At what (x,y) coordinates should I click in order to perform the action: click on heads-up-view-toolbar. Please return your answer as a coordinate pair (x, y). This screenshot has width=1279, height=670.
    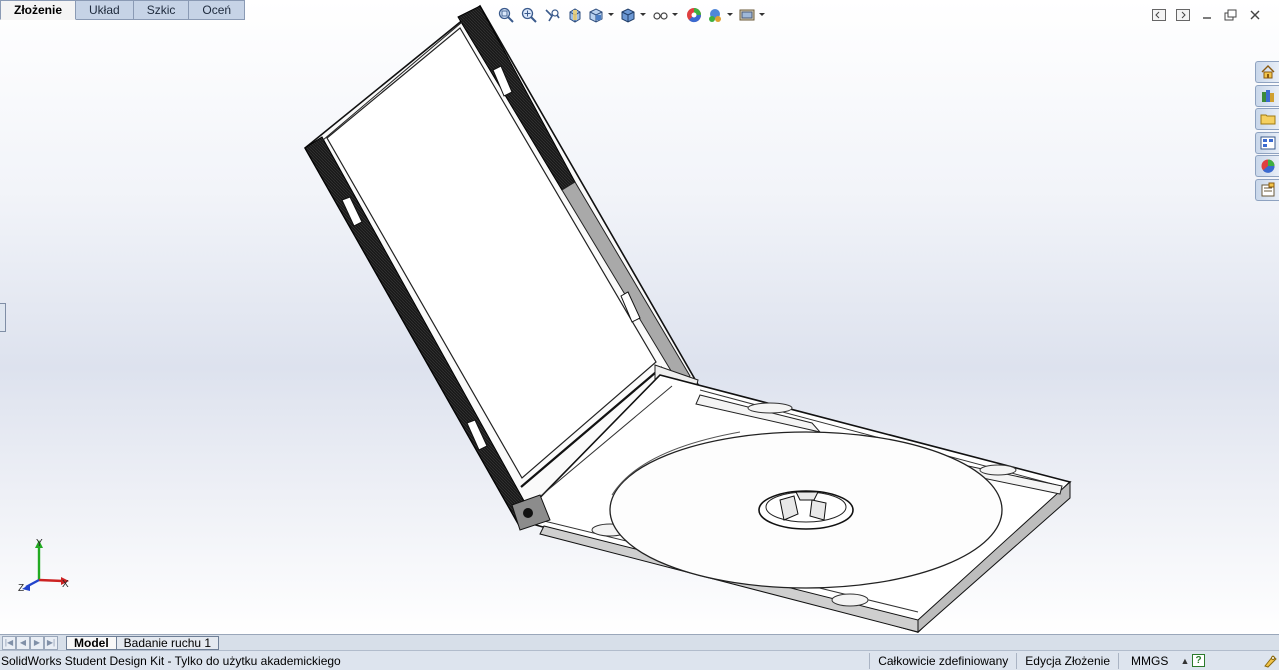
    Looking at the image, I should click on (631, 14).